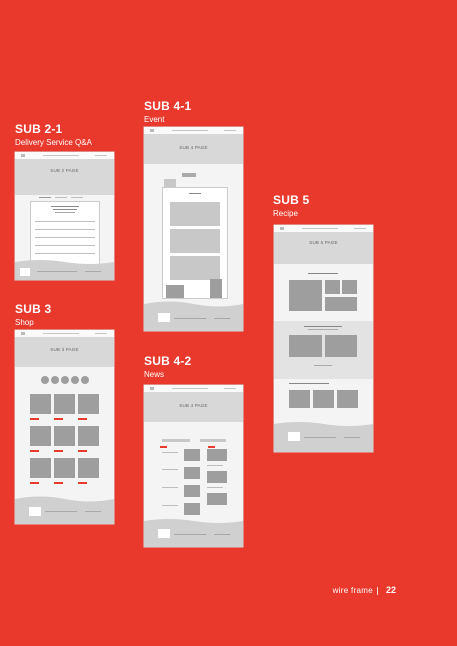  Describe the element at coordinates (285, 213) in the screenshot. I see `sub5-subtitle: Recipe` at that location.